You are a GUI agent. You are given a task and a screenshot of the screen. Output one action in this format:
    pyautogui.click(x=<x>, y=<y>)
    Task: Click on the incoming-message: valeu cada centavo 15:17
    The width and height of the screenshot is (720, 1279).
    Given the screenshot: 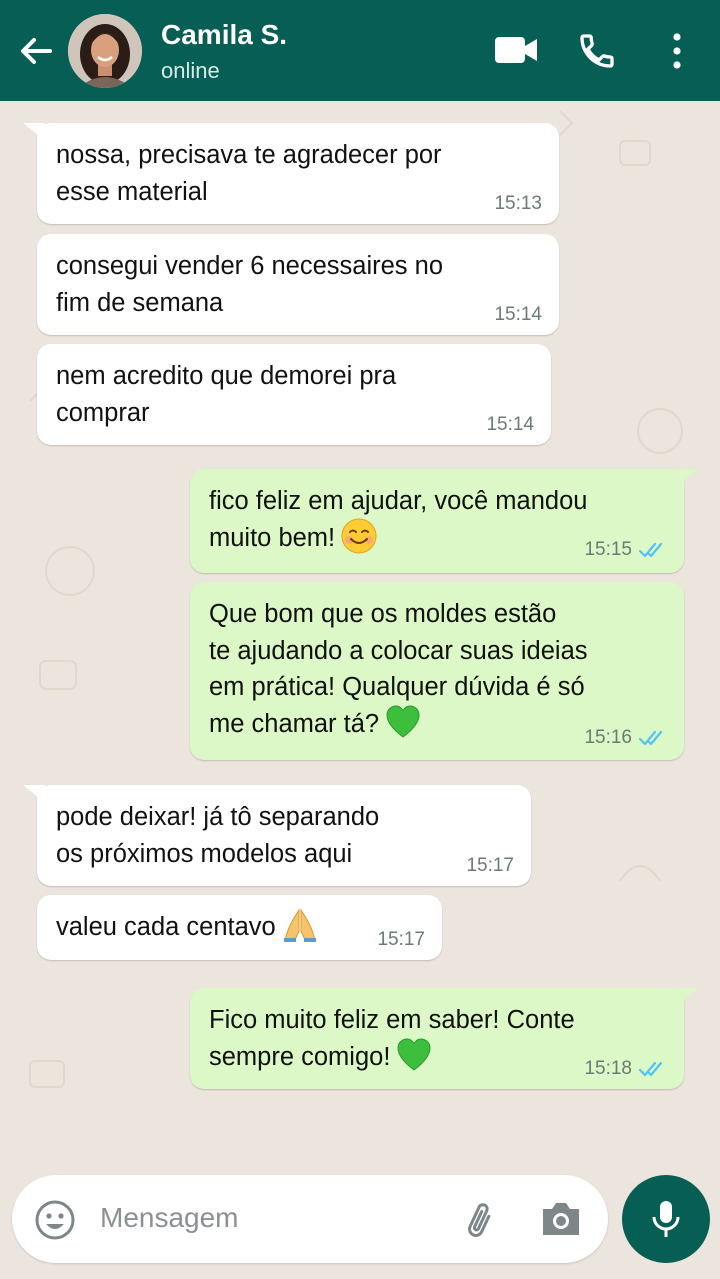 What is the action you would take?
    pyautogui.click(x=239, y=927)
    